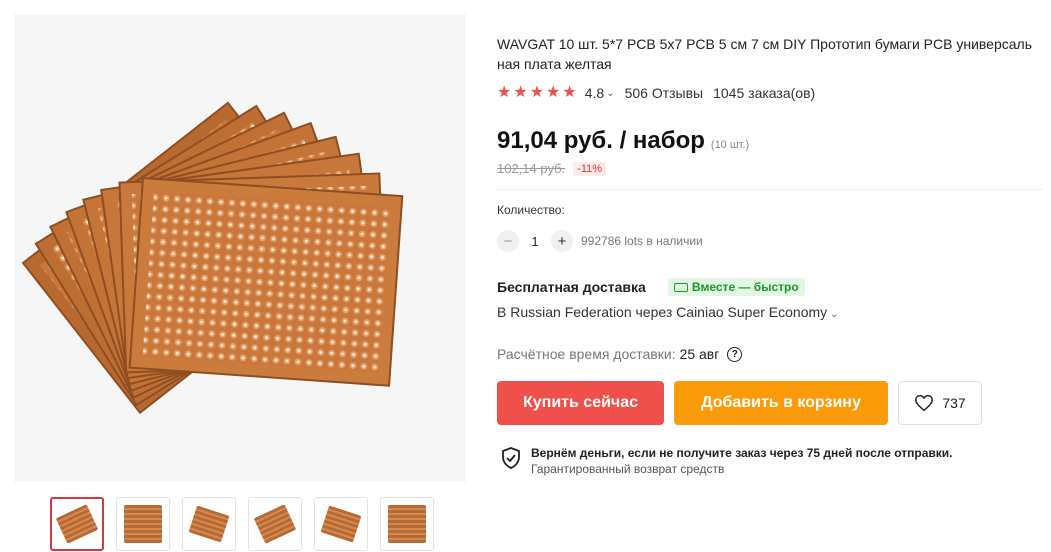 The width and height of the screenshot is (1051, 552). Describe the element at coordinates (924, 403) in the screenshot. I see `heart-icon` at that location.